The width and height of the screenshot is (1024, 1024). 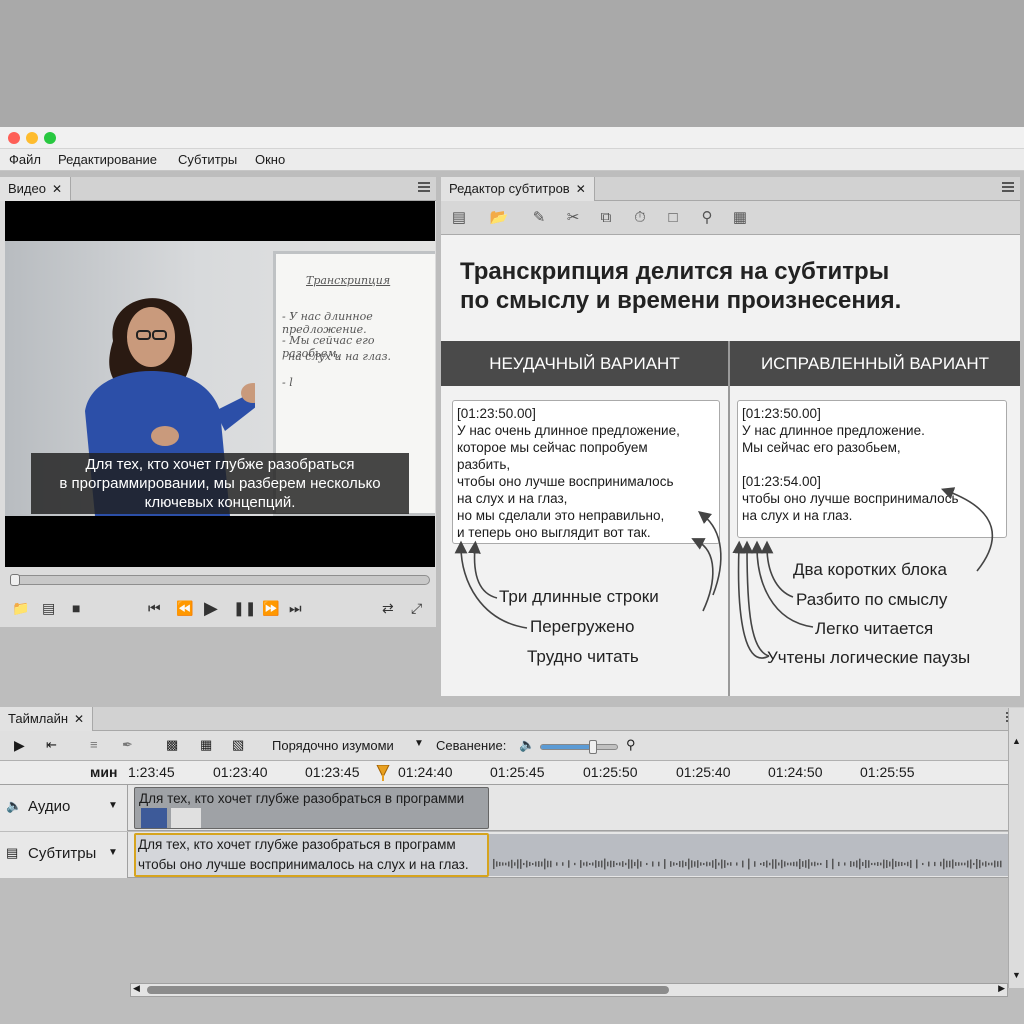 What do you see at coordinates (1016, 848) in the screenshot?
I see `timeline-vertical-scrollbar: ▲ ▼` at bounding box center [1016, 848].